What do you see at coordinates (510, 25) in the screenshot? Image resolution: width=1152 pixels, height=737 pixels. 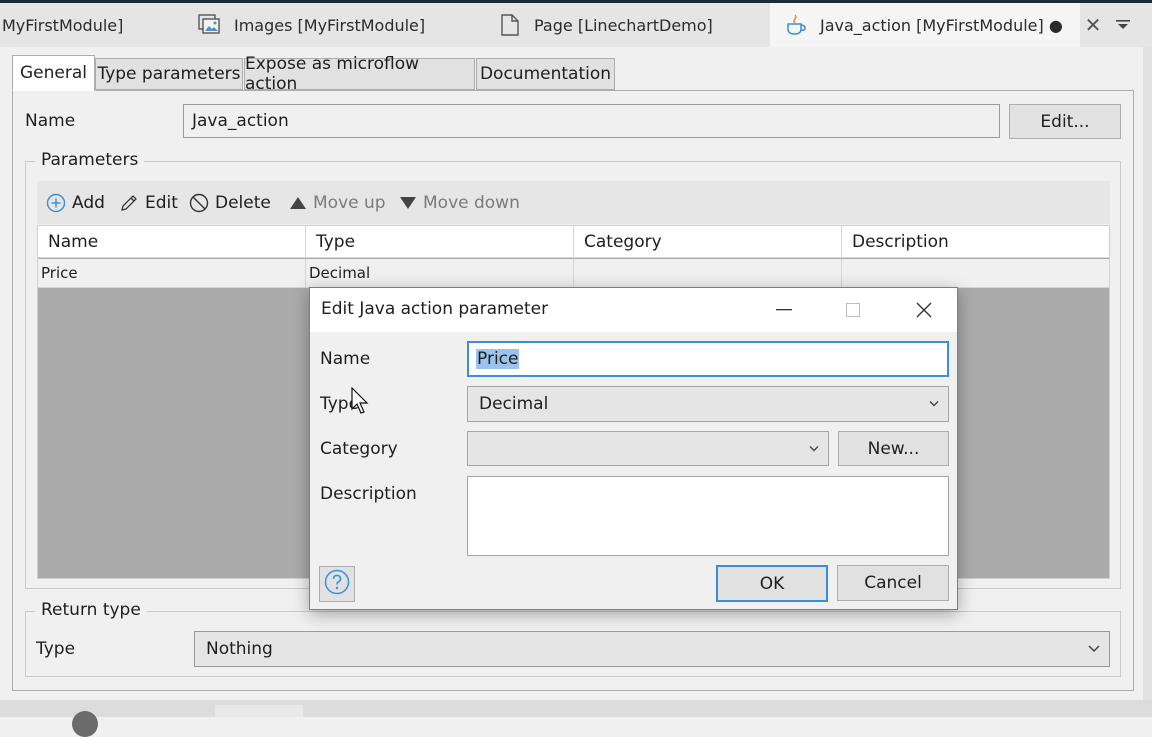 I see `page-icon` at bounding box center [510, 25].